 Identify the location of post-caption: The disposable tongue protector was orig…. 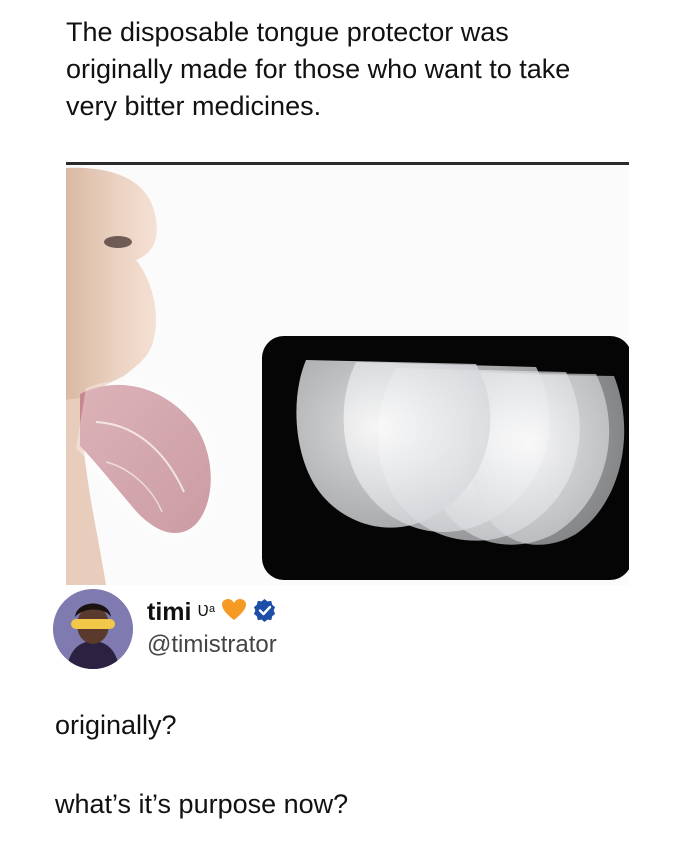
(366, 69).